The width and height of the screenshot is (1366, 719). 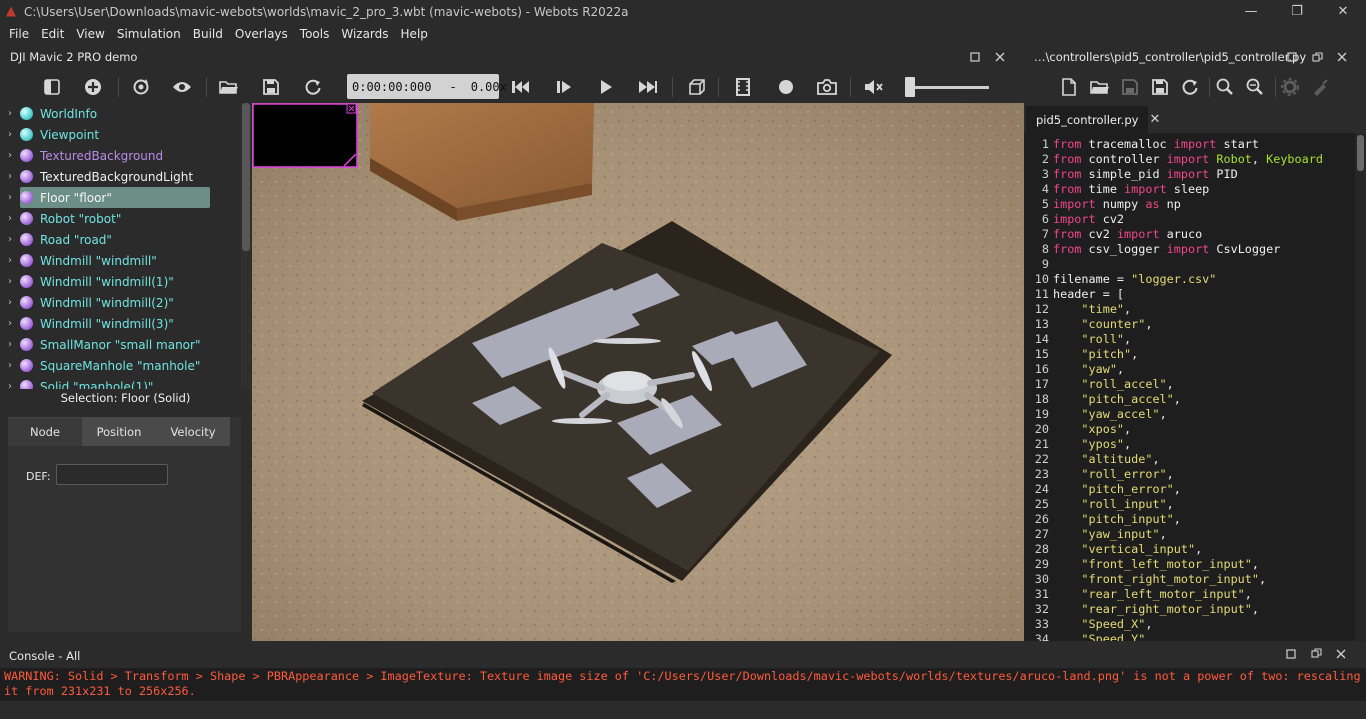 What do you see at coordinates (120, 113) in the screenshot?
I see `scene-tree-node: › WorldInfo` at bounding box center [120, 113].